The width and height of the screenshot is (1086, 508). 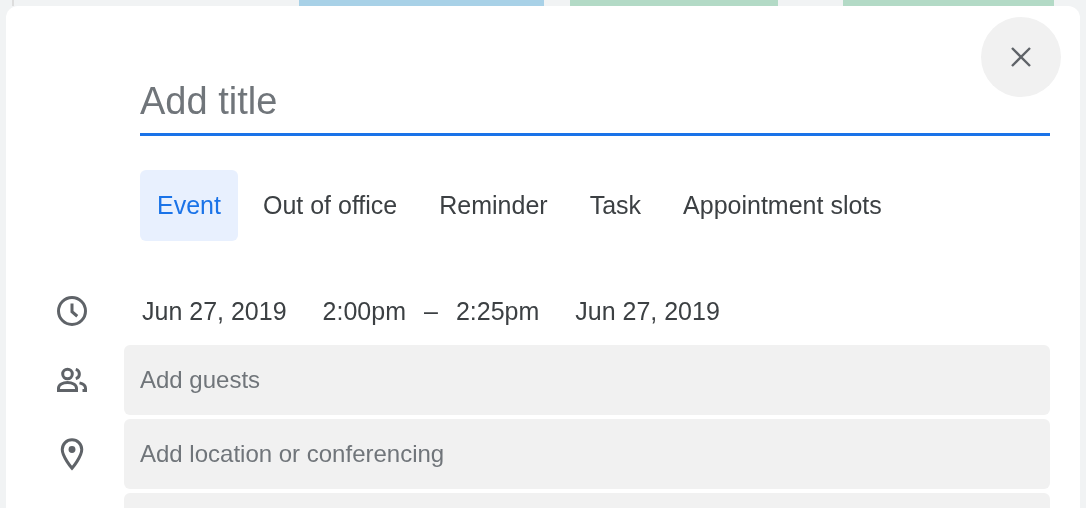 I want to click on tab: Event, so click(x=189, y=205).